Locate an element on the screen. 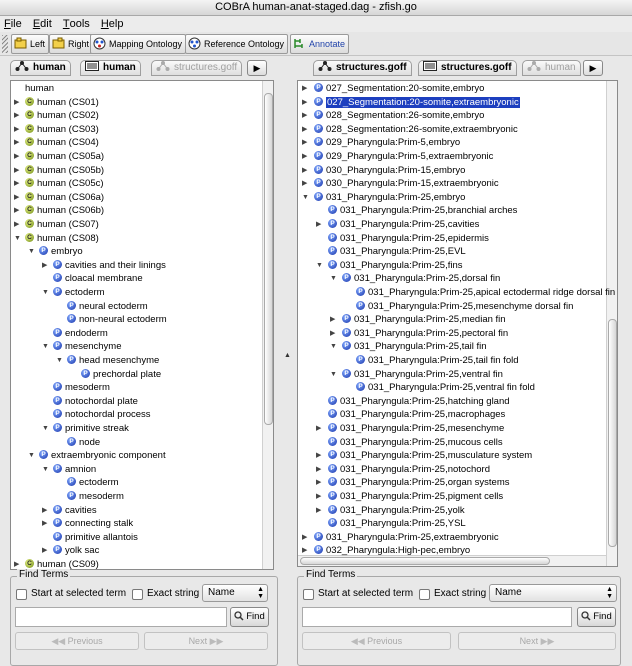  mapping-ontology-button: Mapping Ontology is located at coordinates (138, 44).